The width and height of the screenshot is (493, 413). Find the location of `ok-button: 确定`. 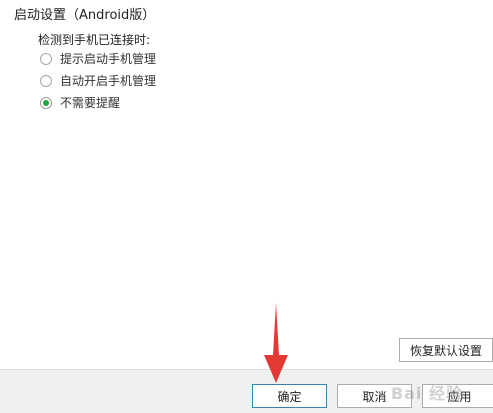

ok-button: 确定 is located at coordinates (289, 396).